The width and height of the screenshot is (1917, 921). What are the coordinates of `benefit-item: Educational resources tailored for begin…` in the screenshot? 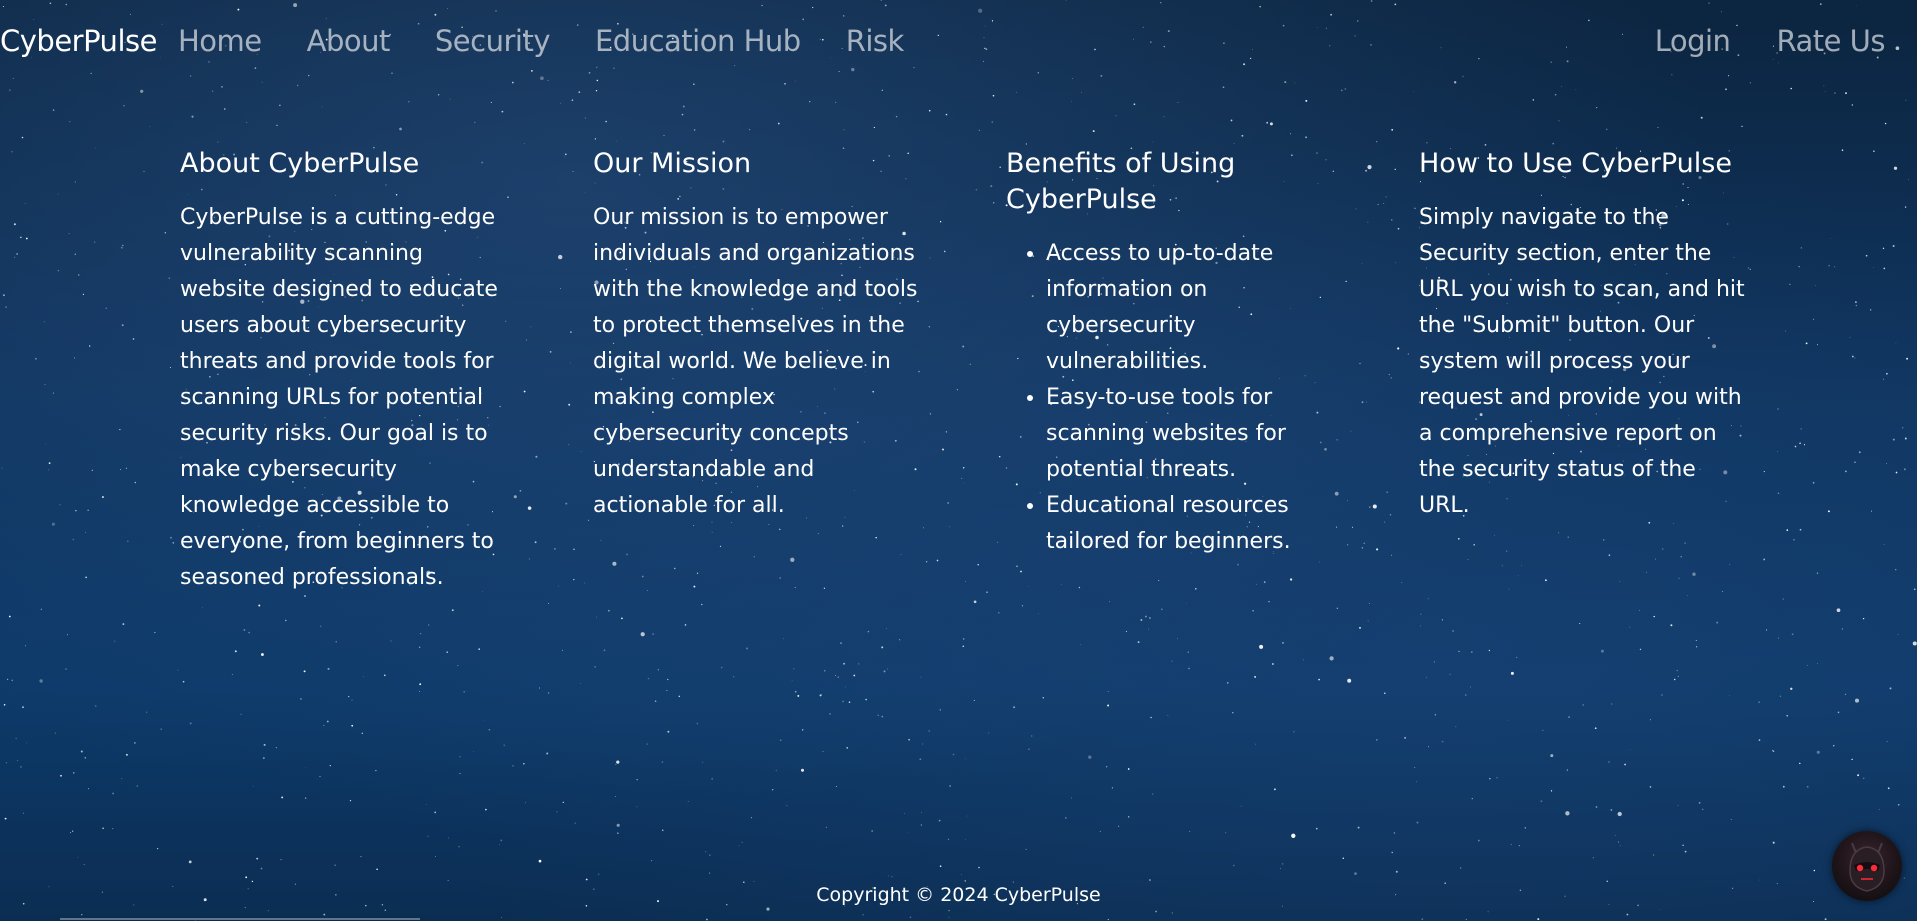 It's located at (1190, 524).